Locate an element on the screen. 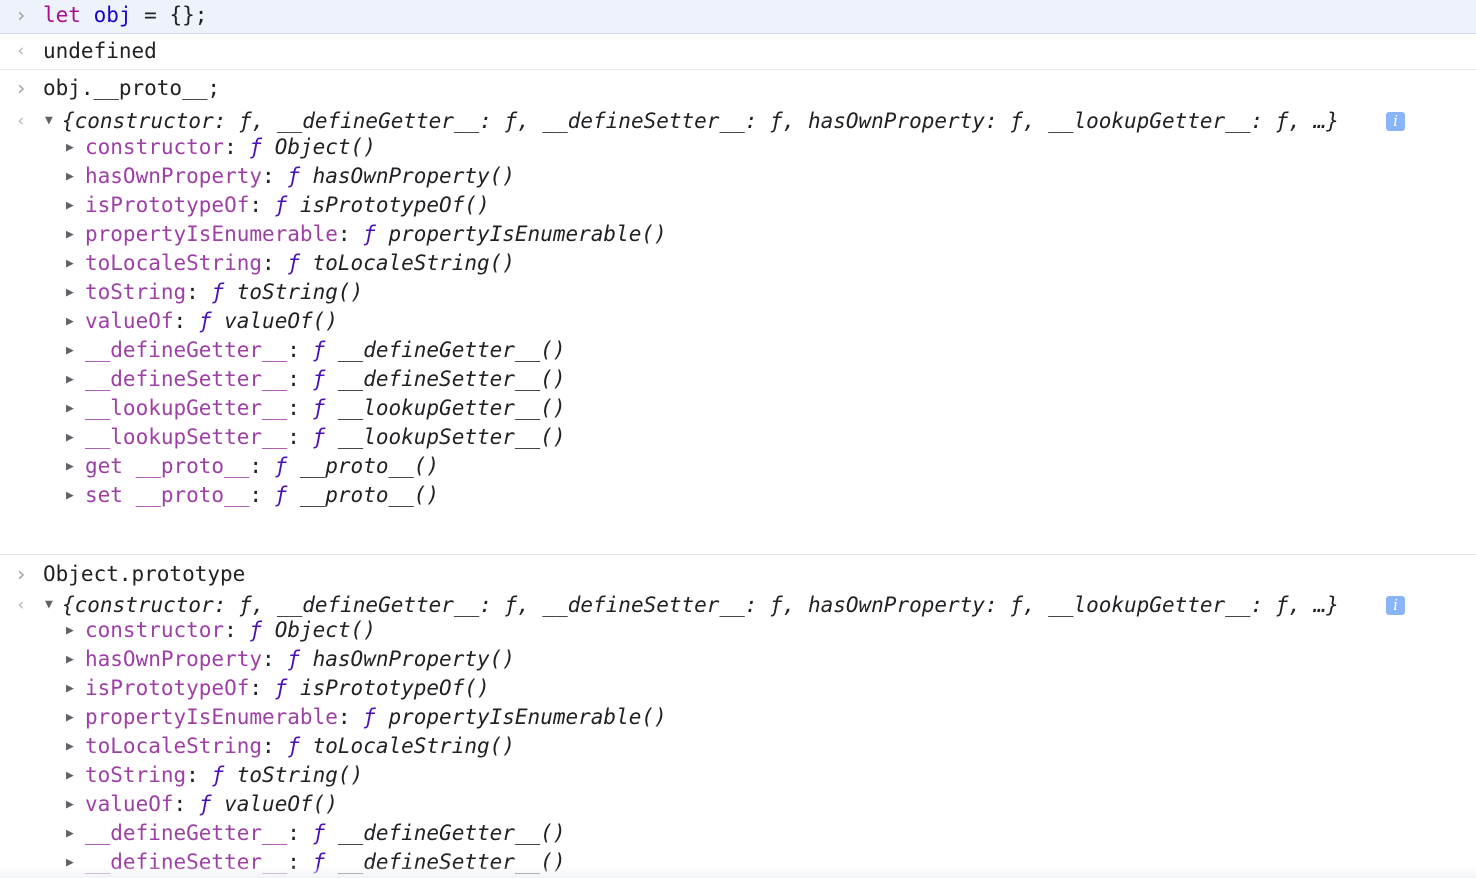 This screenshot has height=878, width=1476. property-key: get __proto__ is located at coordinates (167, 466).